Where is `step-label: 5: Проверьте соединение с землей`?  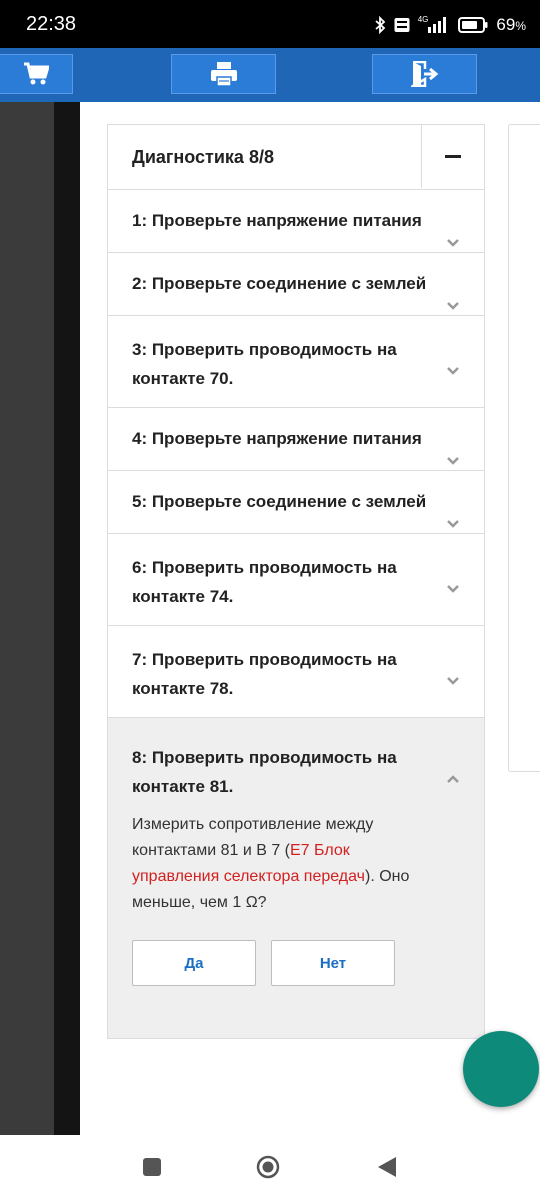
step-label: 5: Проверьте соединение с землей is located at coordinates (279, 501).